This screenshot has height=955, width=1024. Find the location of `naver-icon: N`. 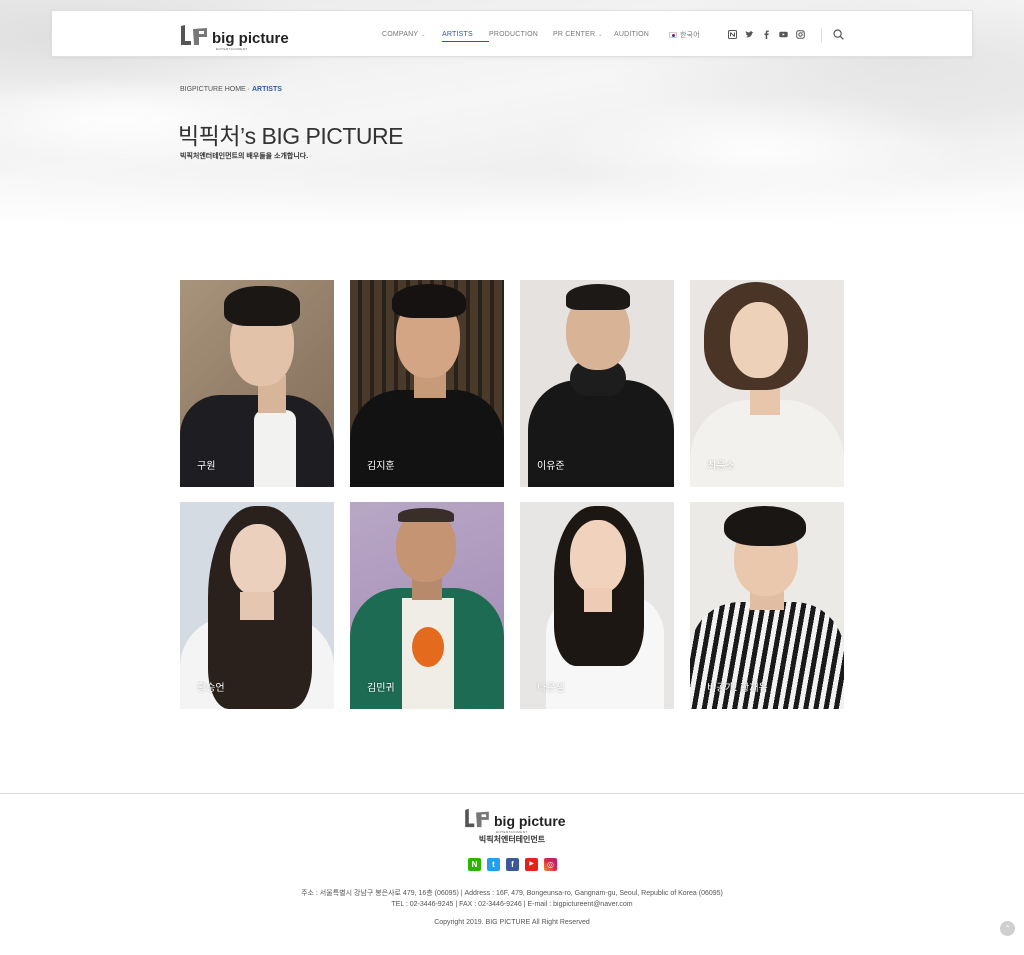

naver-icon: N is located at coordinates (474, 864).